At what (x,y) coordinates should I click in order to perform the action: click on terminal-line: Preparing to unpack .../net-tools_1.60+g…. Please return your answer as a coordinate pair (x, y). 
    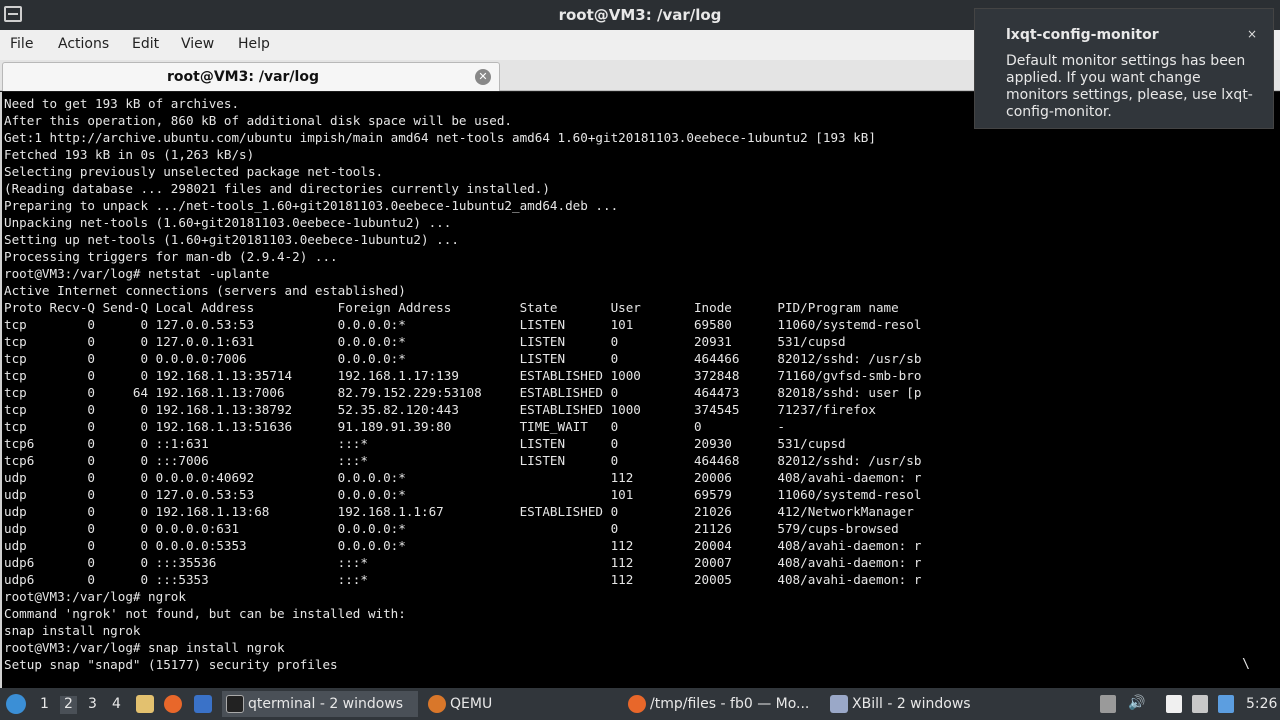
    Looking at the image, I should click on (311, 205).